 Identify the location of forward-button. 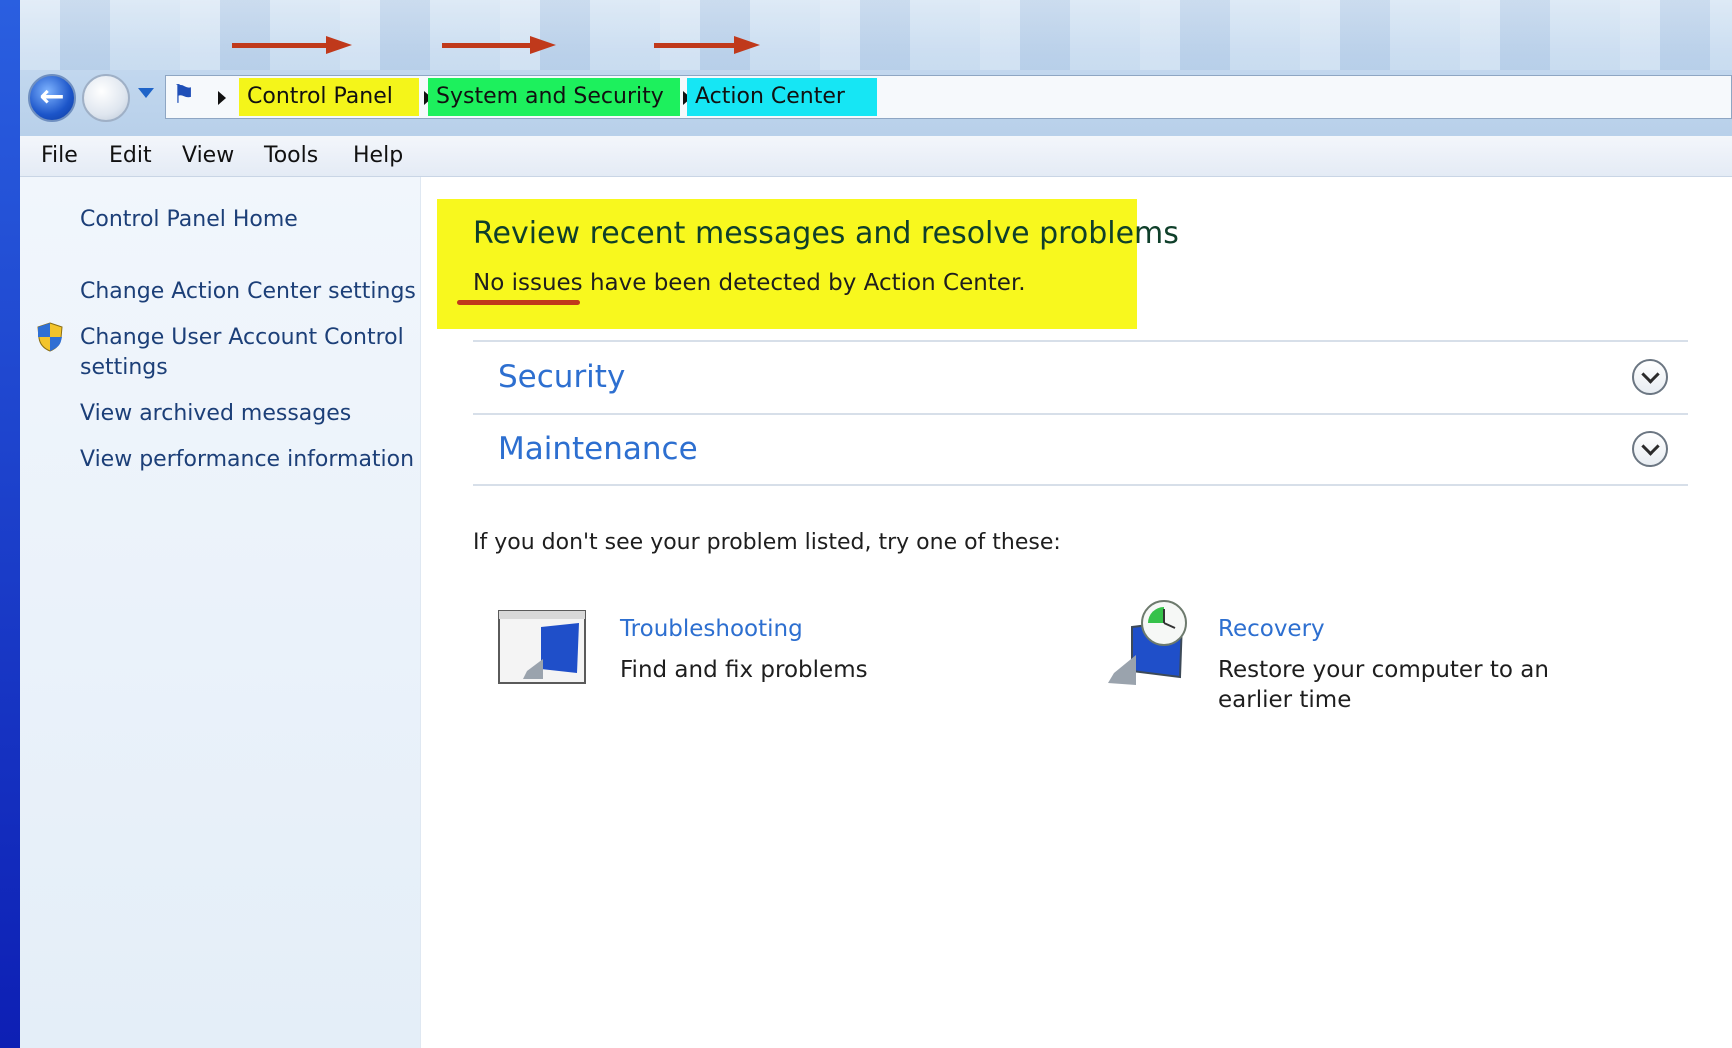
(106, 98).